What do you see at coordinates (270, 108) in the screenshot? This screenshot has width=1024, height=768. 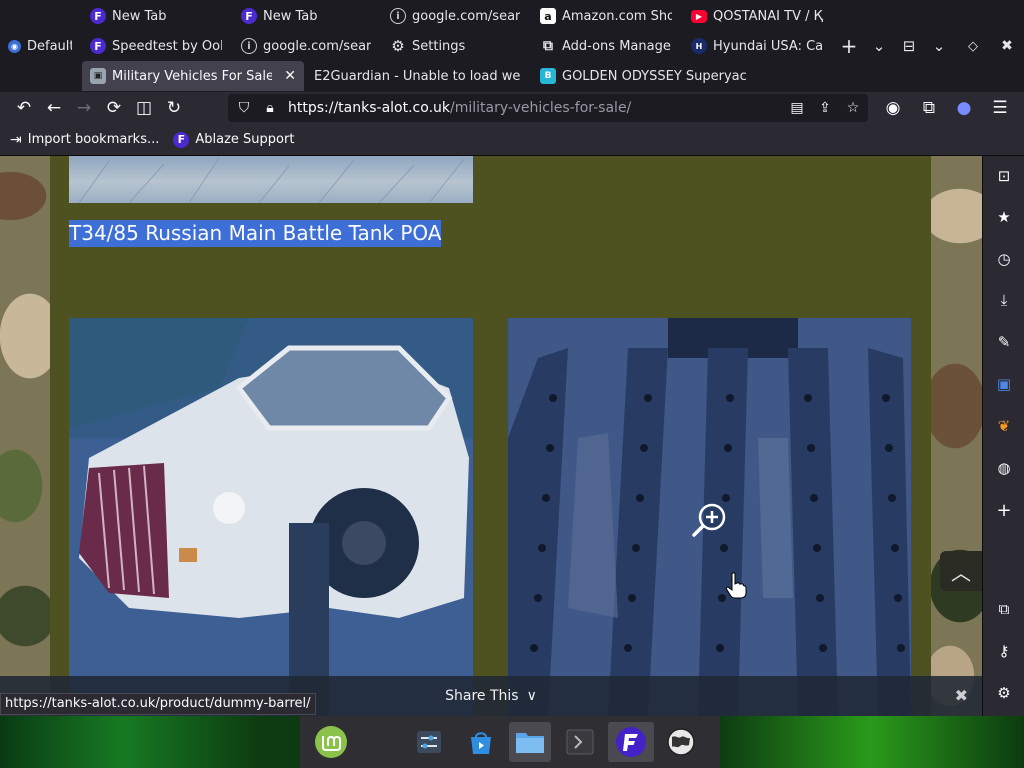 I see `lock-icon: 🔒︎` at bounding box center [270, 108].